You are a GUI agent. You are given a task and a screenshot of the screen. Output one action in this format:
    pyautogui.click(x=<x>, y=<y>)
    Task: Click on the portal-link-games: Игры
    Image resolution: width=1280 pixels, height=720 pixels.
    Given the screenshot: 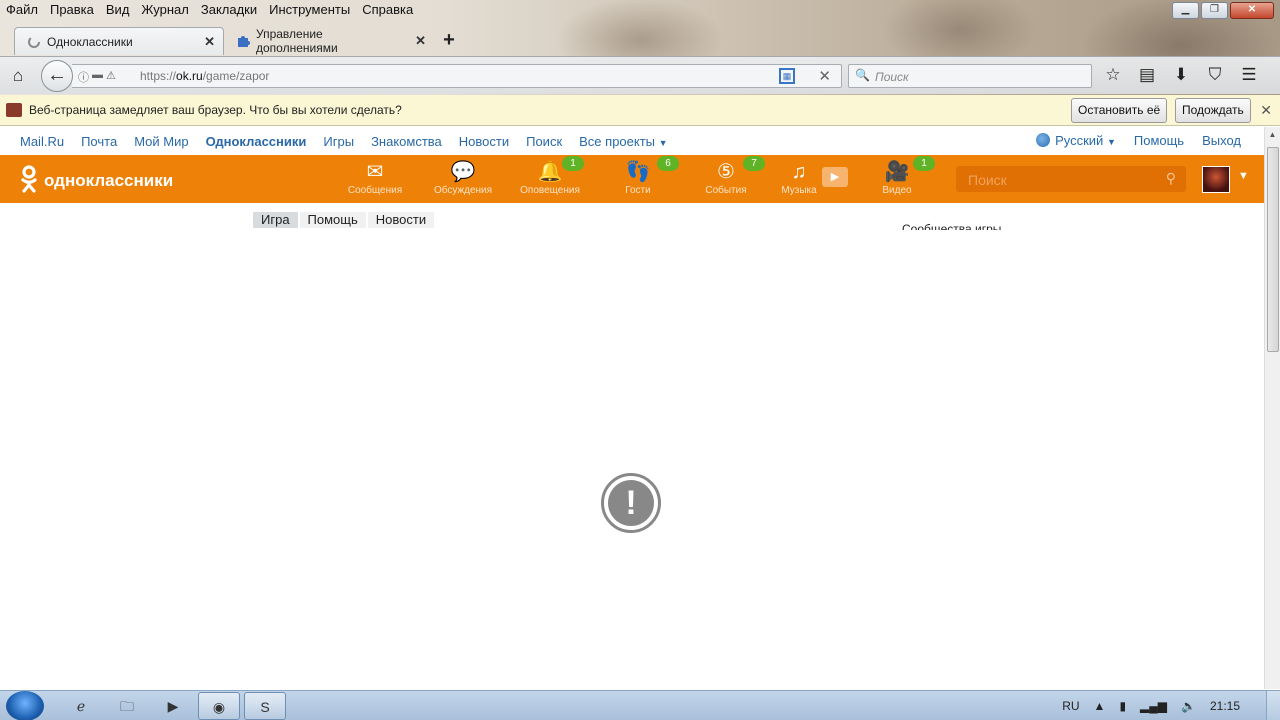 What is the action you would take?
    pyautogui.click(x=338, y=141)
    